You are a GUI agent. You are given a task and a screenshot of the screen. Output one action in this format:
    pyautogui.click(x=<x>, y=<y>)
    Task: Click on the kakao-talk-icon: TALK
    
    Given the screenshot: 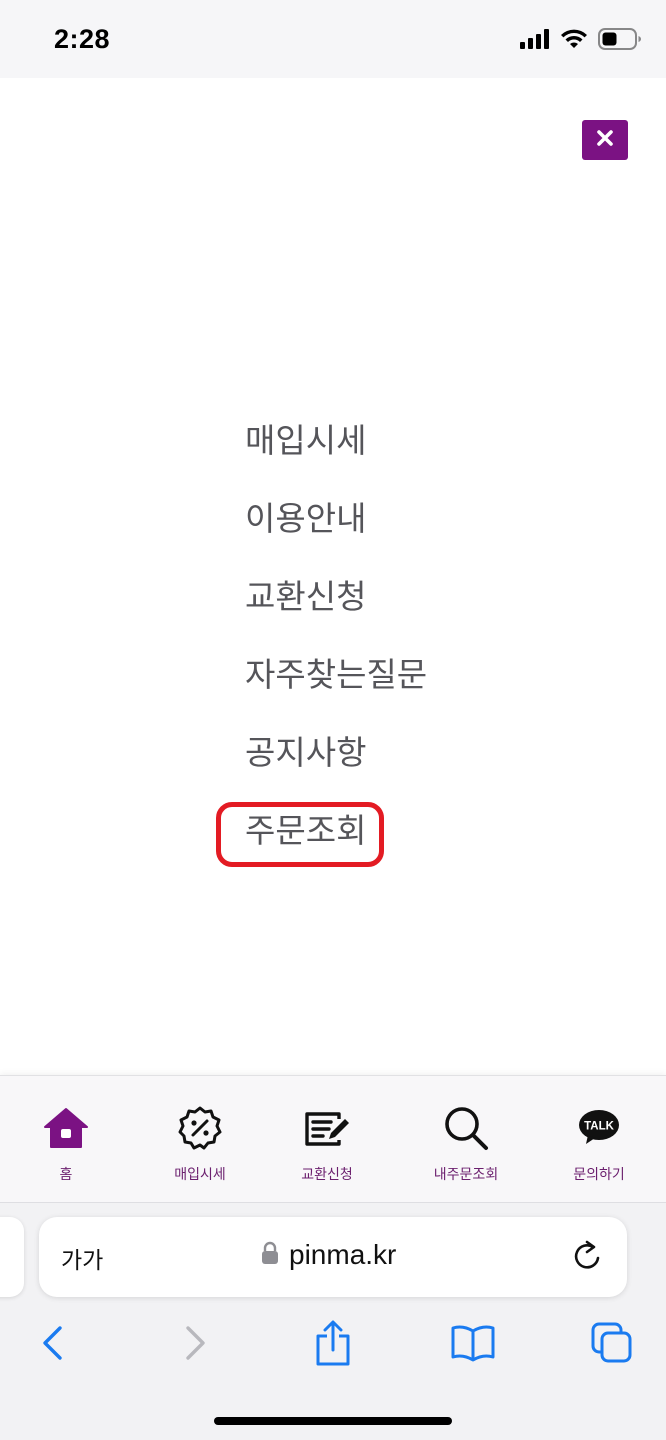 What is the action you would take?
    pyautogui.click(x=599, y=1130)
    